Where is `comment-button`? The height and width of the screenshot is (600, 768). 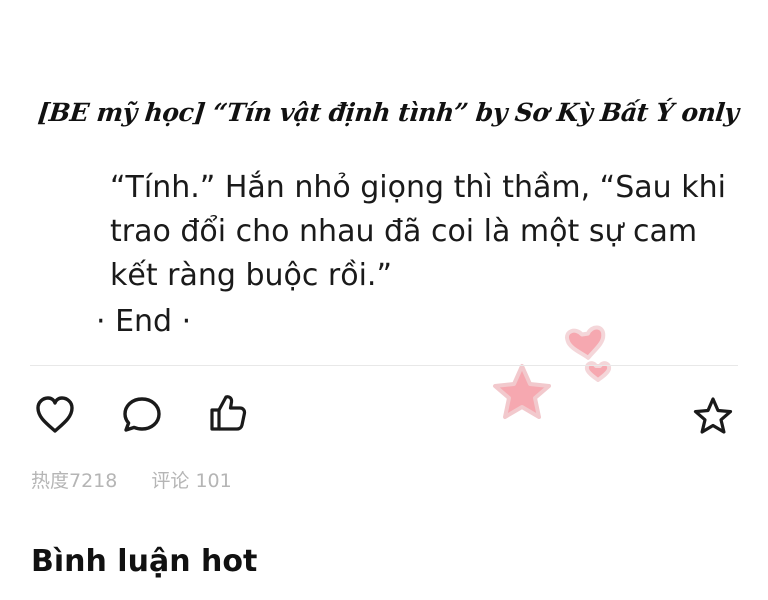
comment-button is located at coordinates (142, 415).